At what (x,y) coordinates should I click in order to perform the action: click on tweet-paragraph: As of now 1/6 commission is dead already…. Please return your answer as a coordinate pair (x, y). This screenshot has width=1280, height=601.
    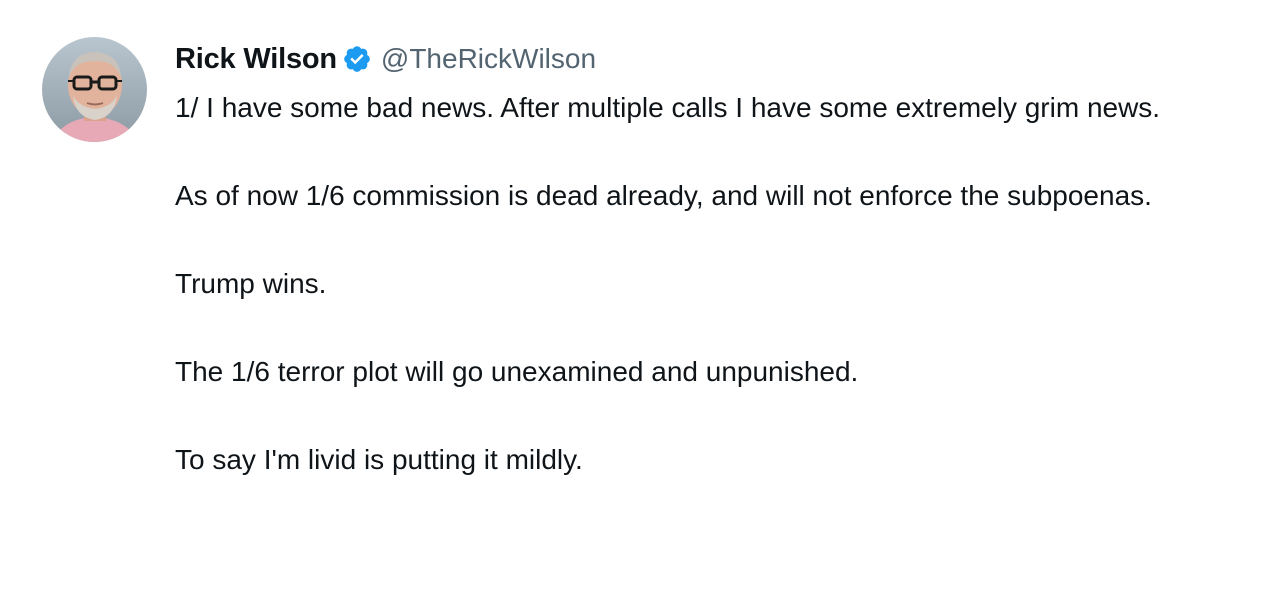
    Looking at the image, I should click on (663, 195).